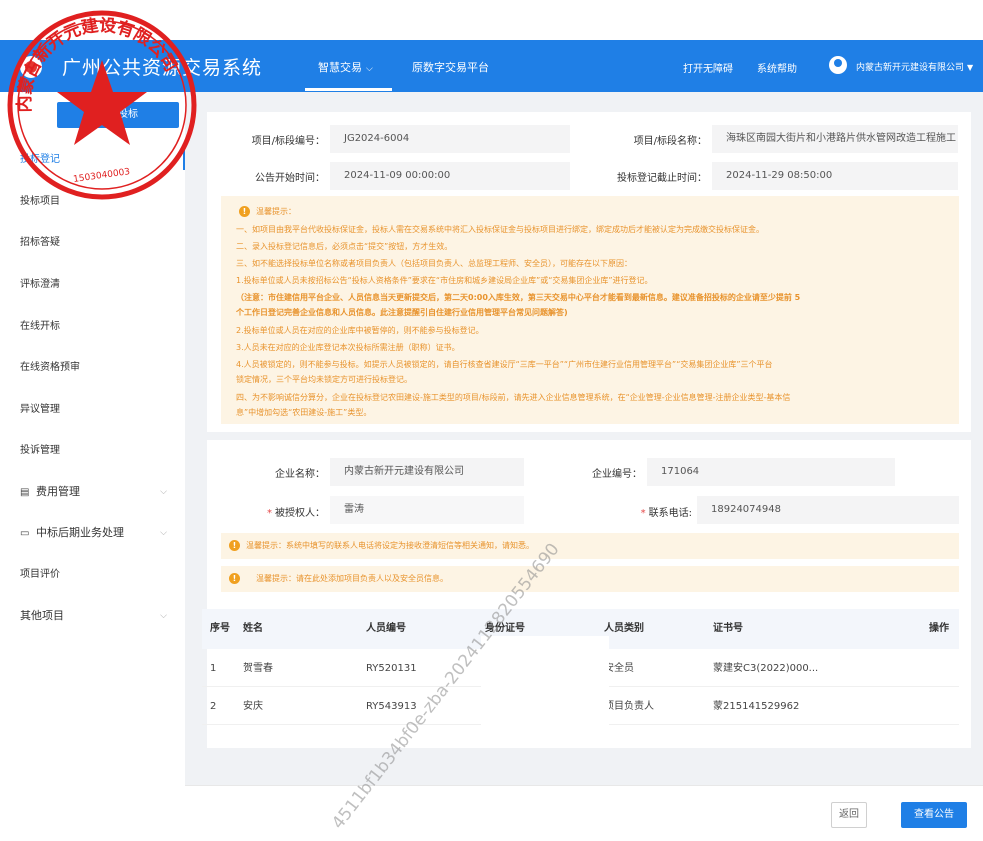 The image size is (983, 841). Describe the element at coordinates (92, 368) in the screenshot. I see `sidebar-item-online-prequalification: 在线资格预审` at that location.